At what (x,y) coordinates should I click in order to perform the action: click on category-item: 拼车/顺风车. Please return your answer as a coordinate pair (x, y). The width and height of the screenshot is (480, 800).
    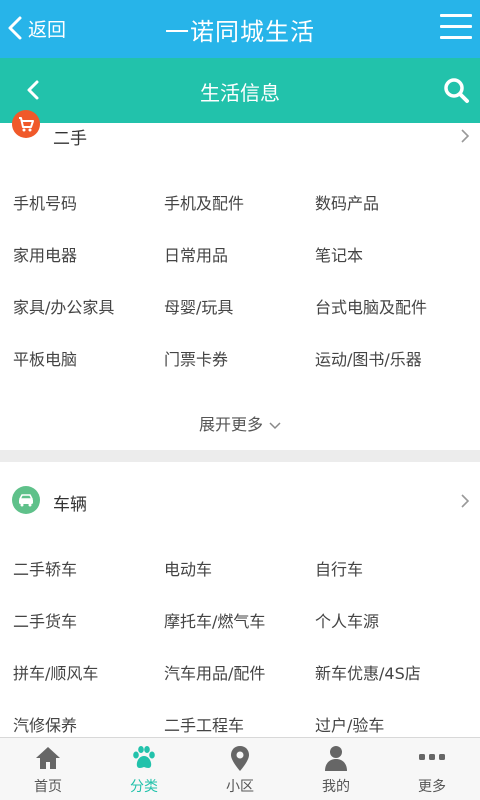
    Looking at the image, I should click on (55, 672).